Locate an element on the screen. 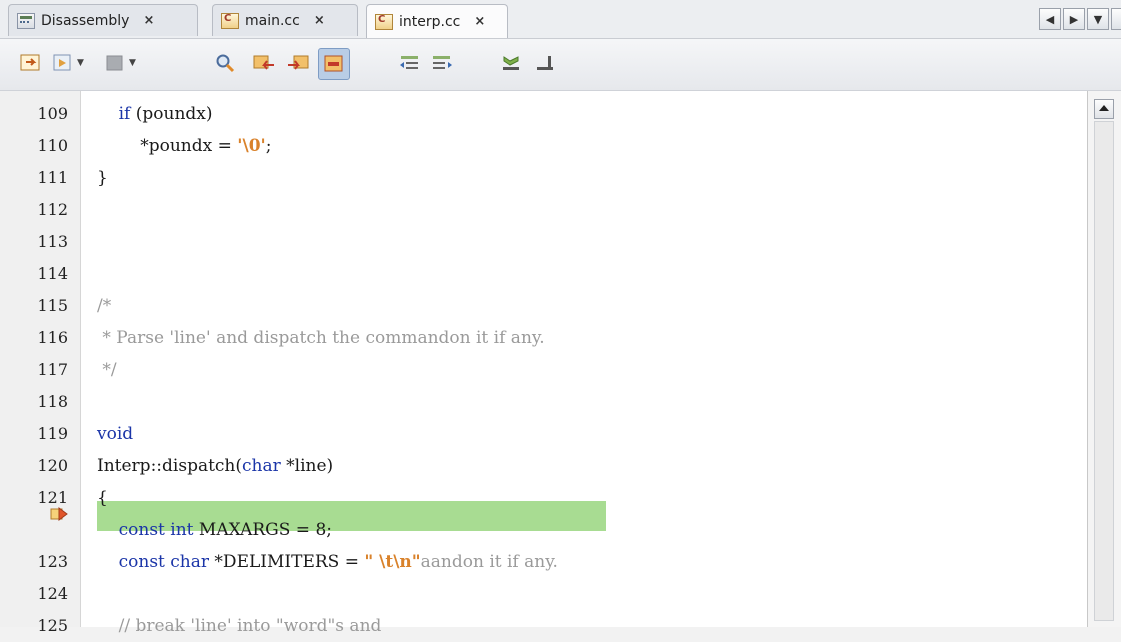  line-number: 125 is located at coordinates (52, 625).